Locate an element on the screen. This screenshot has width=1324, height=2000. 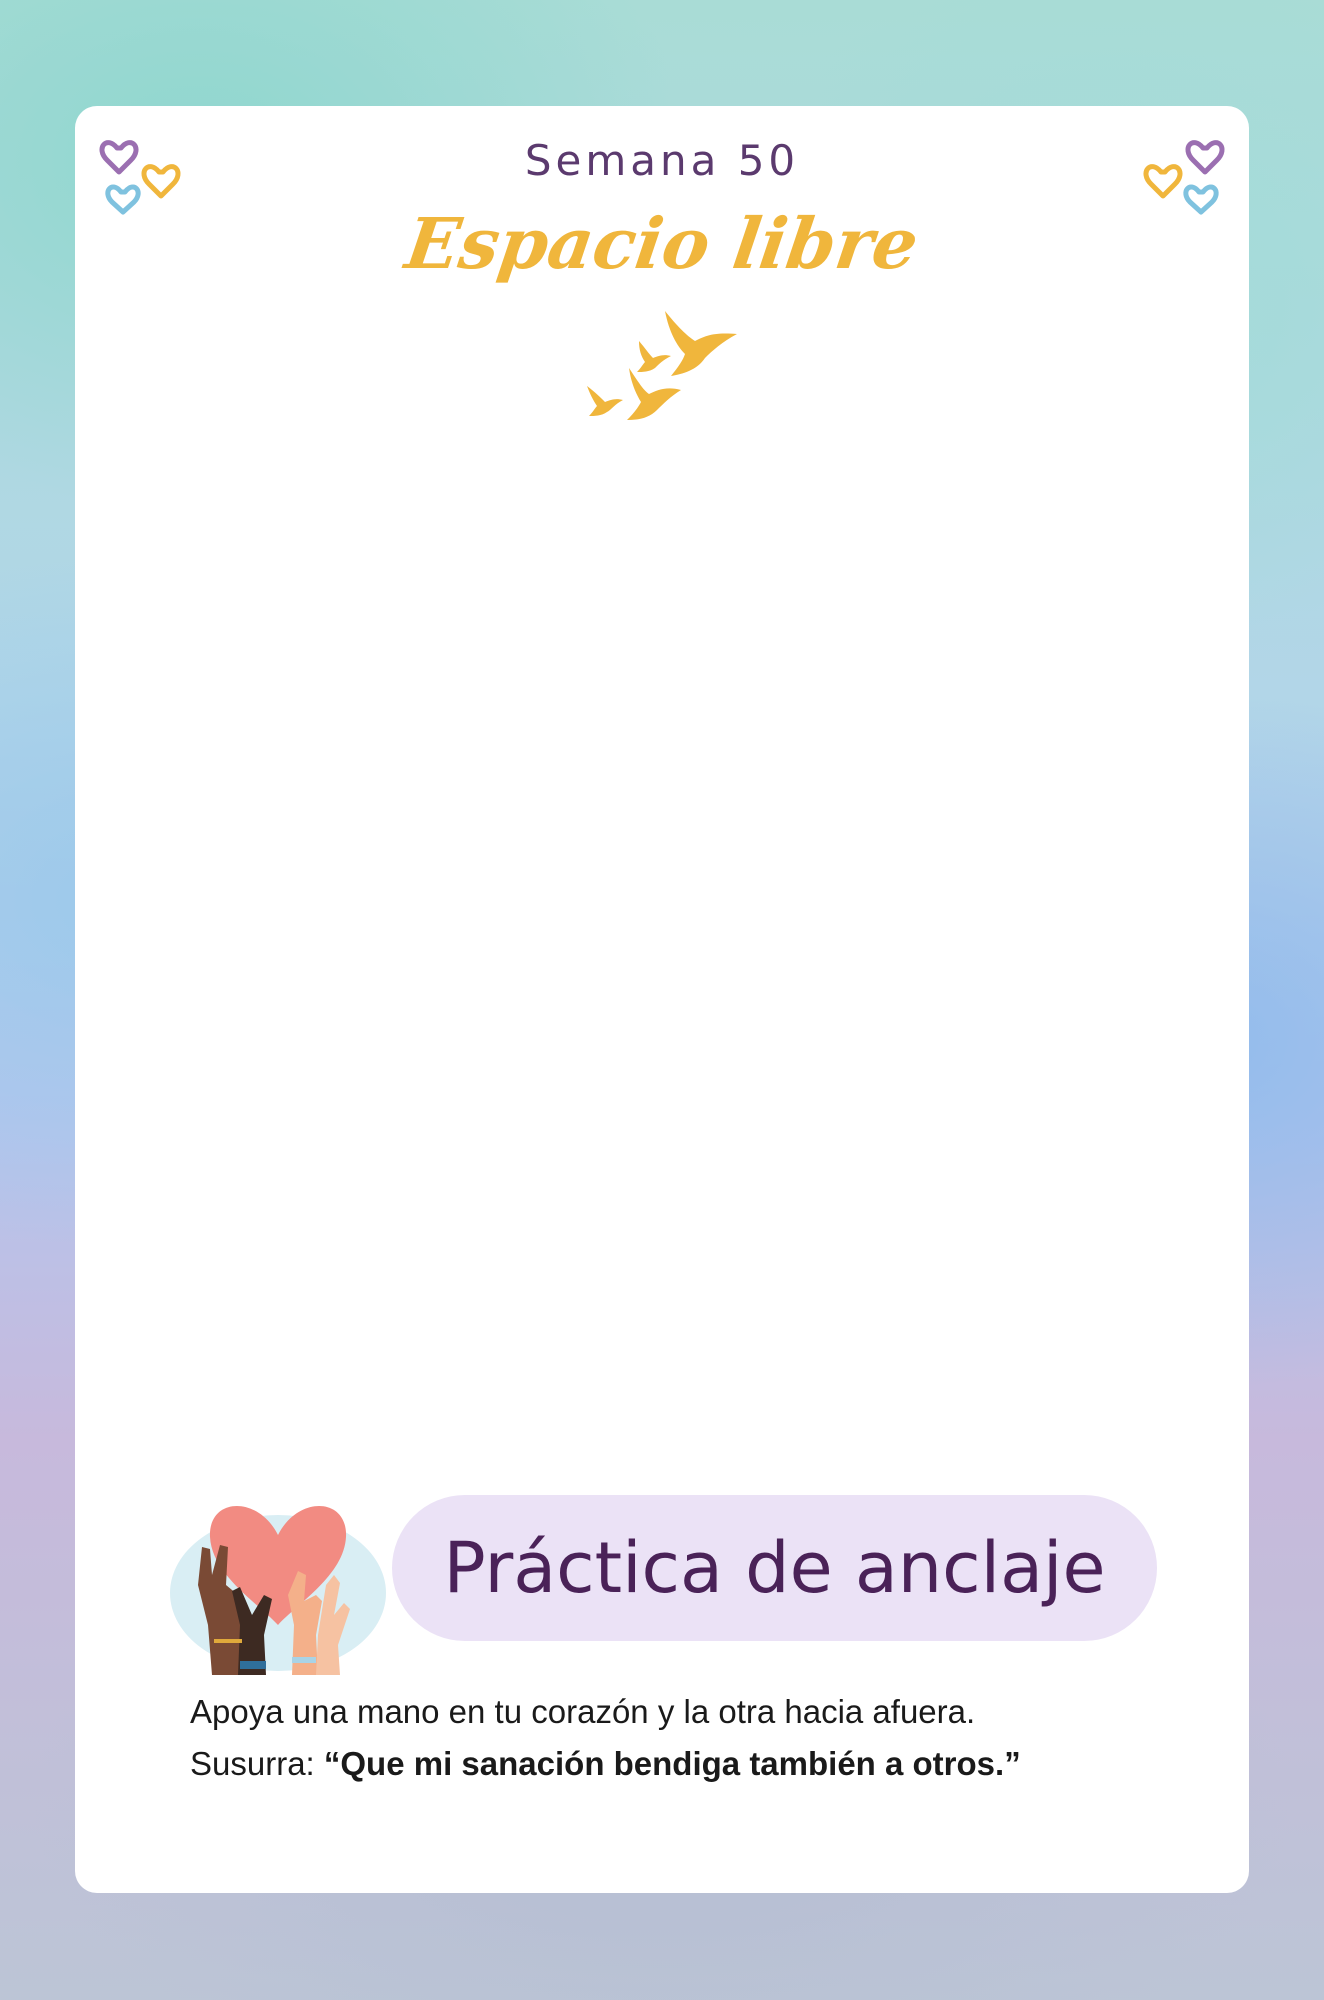
page-title: Espacio libre is located at coordinates (662, 243).